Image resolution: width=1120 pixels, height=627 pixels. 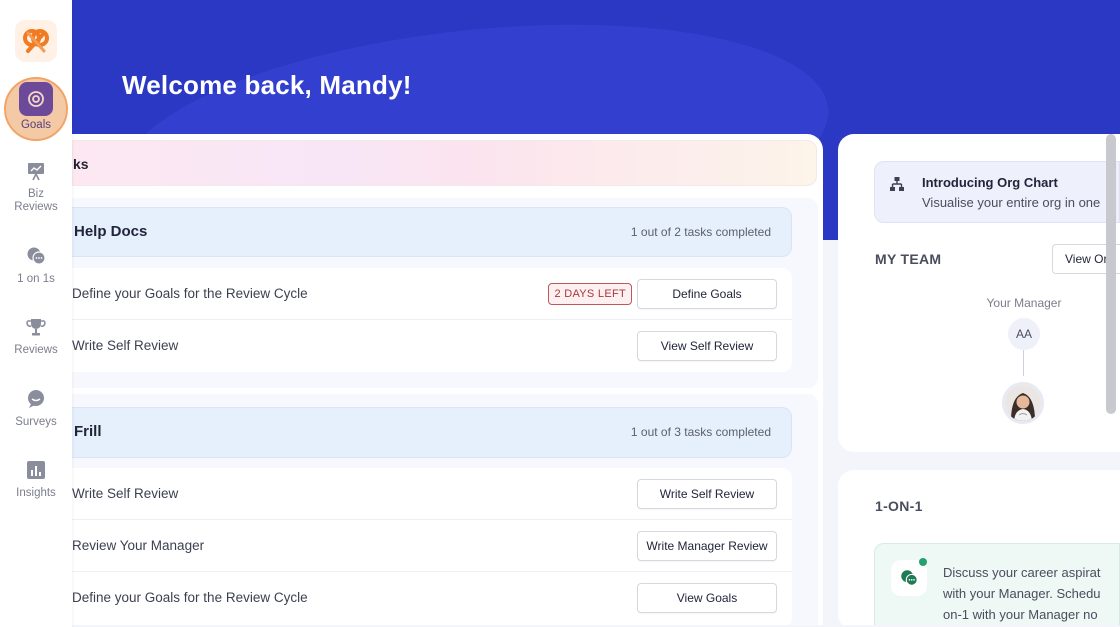 I want to click on sidebar-item-label: Goals, so click(x=36, y=125).